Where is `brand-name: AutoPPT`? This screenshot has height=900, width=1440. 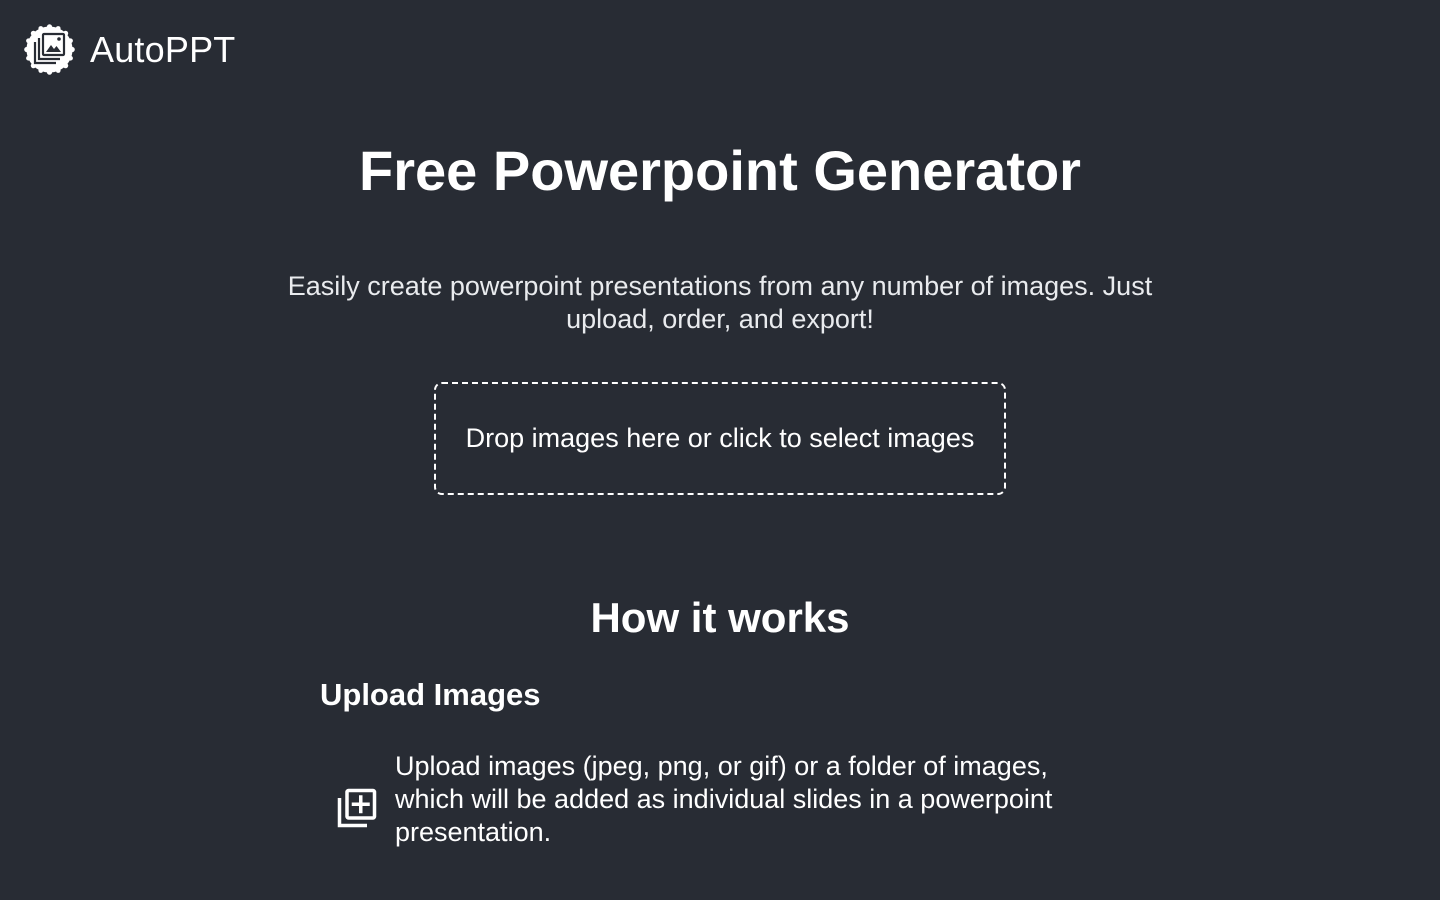
brand-name: AutoPPT is located at coordinates (163, 49).